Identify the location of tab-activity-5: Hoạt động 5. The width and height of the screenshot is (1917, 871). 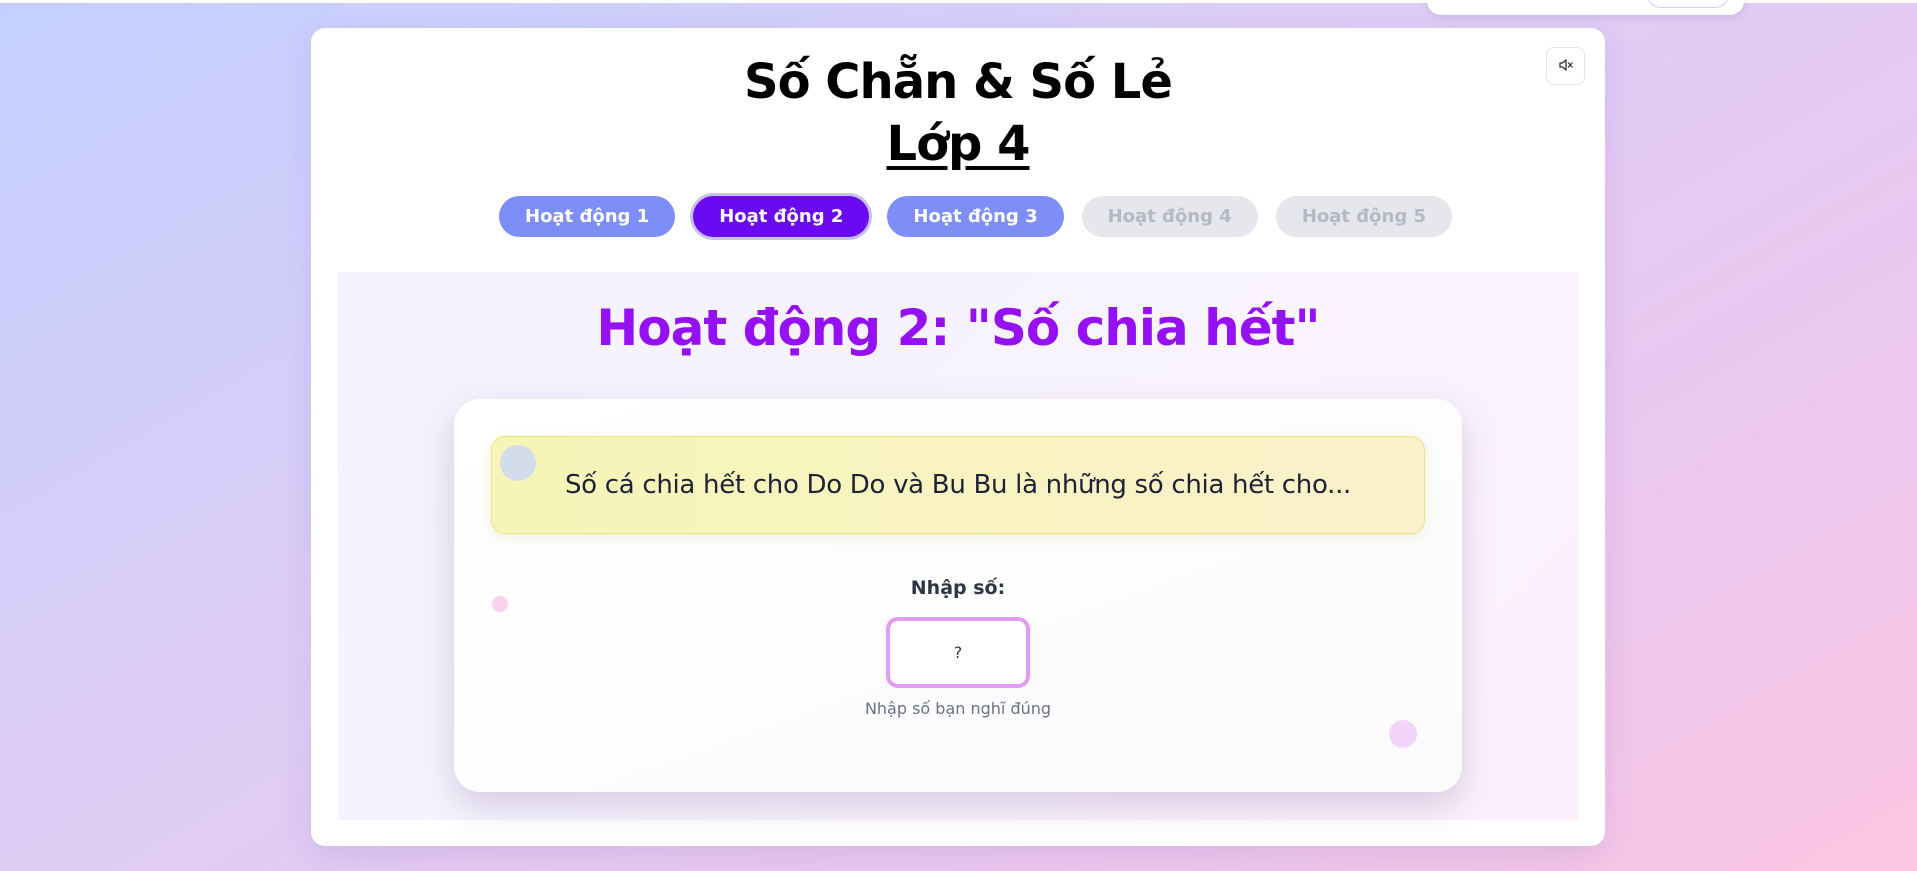
(1364, 216).